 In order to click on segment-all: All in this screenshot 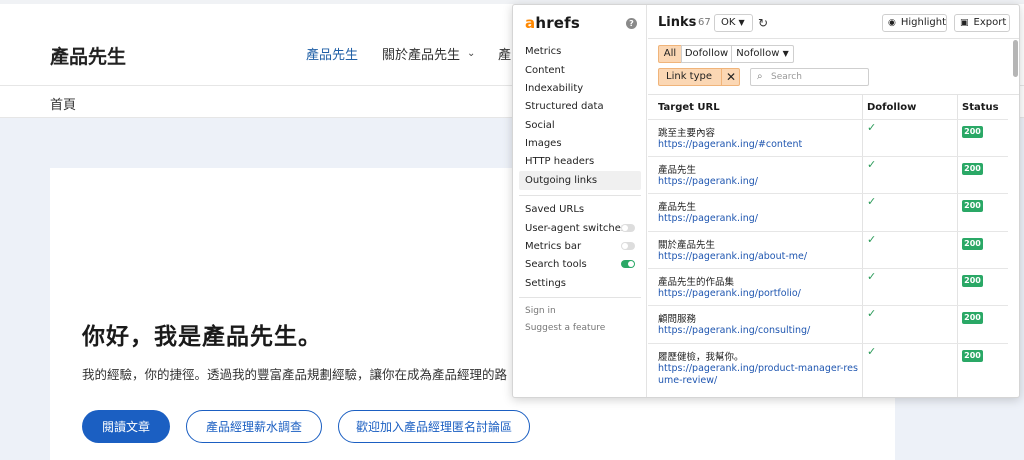, I will do `click(670, 54)`.